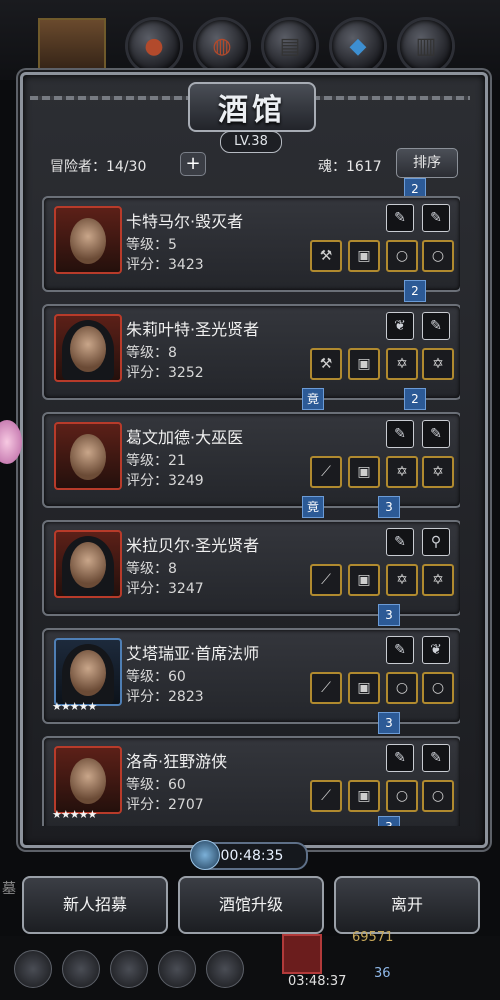 The height and width of the screenshot is (1000, 500). I want to click on hero-name: 朱莉叶特·圣光贤者, so click(193, 329).